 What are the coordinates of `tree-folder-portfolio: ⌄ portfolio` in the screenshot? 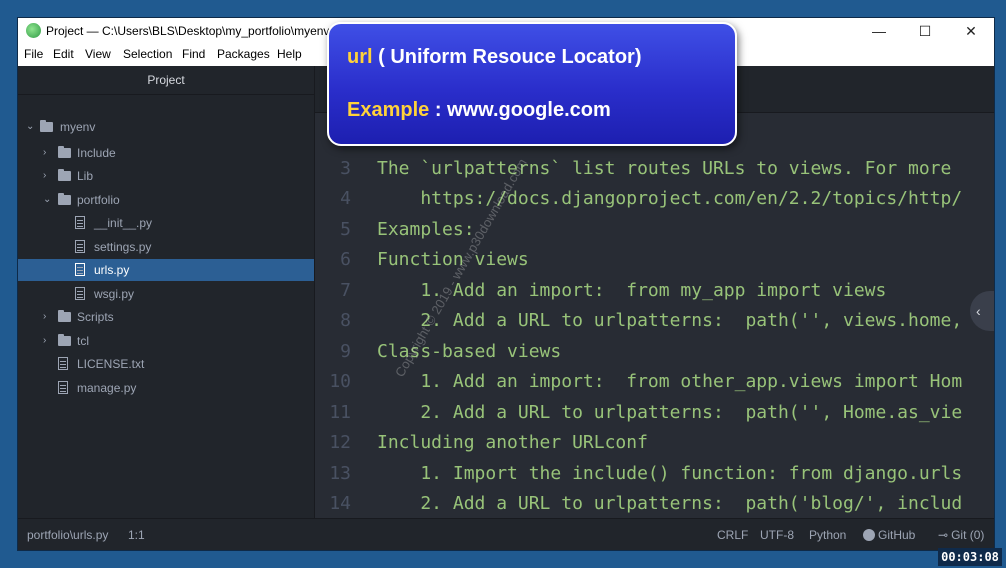 It's located at (166, 200).